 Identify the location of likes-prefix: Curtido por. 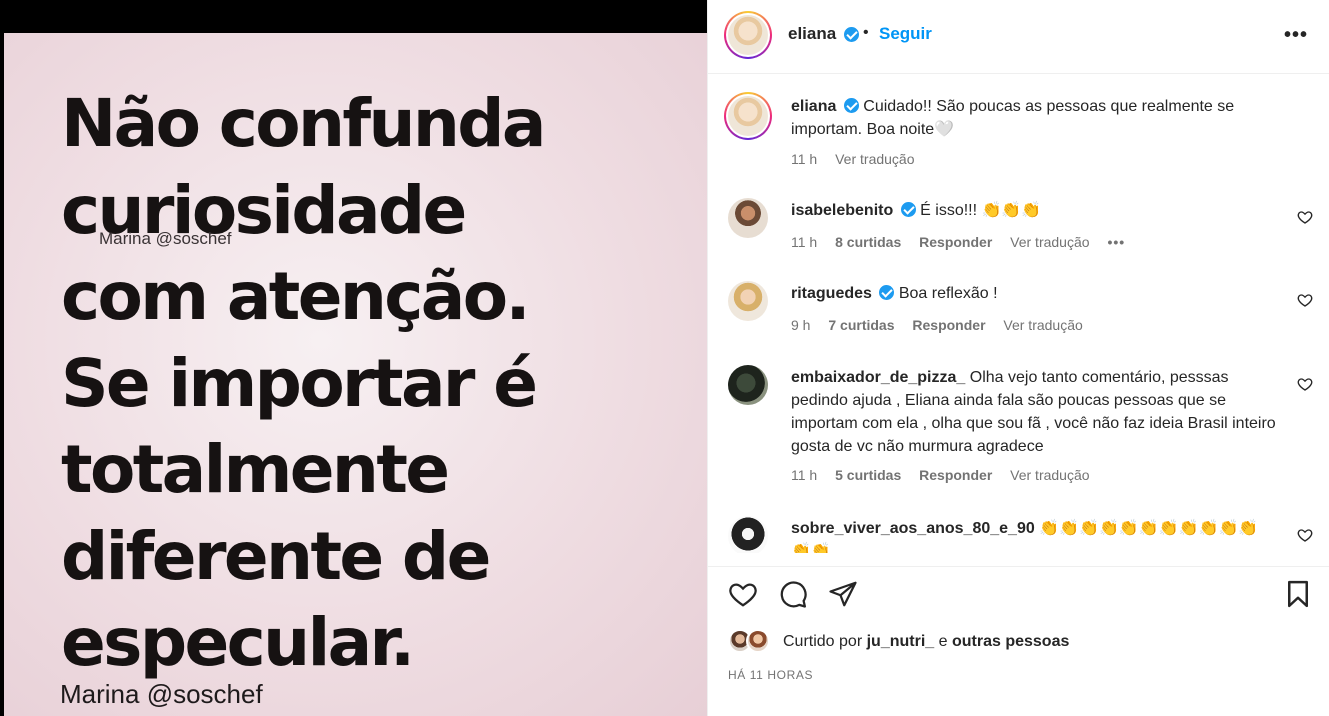
(823, 641).